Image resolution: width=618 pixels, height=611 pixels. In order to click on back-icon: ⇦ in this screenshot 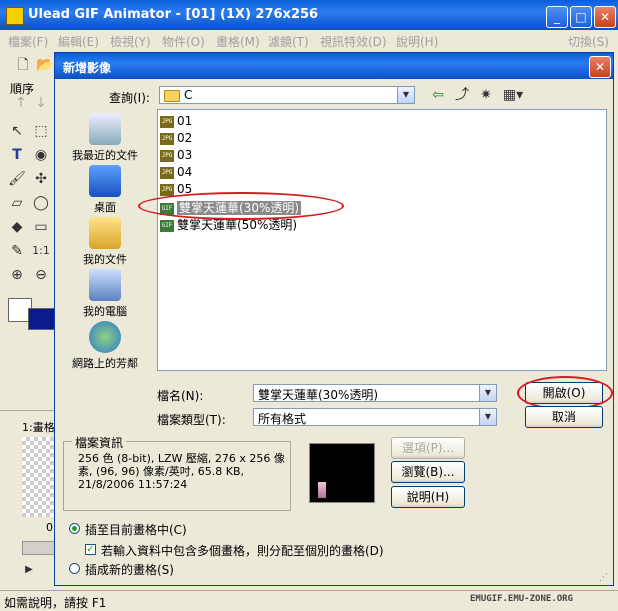, I will do `click(438, 95)`.